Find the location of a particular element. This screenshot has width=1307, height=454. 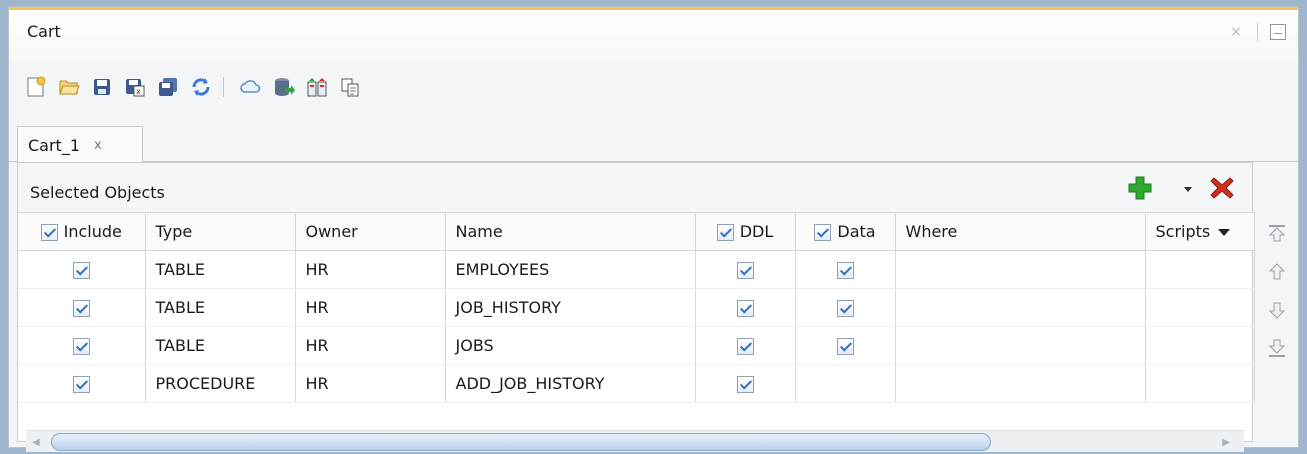

column-ddl: DDL is located at coordinates (745, 231).